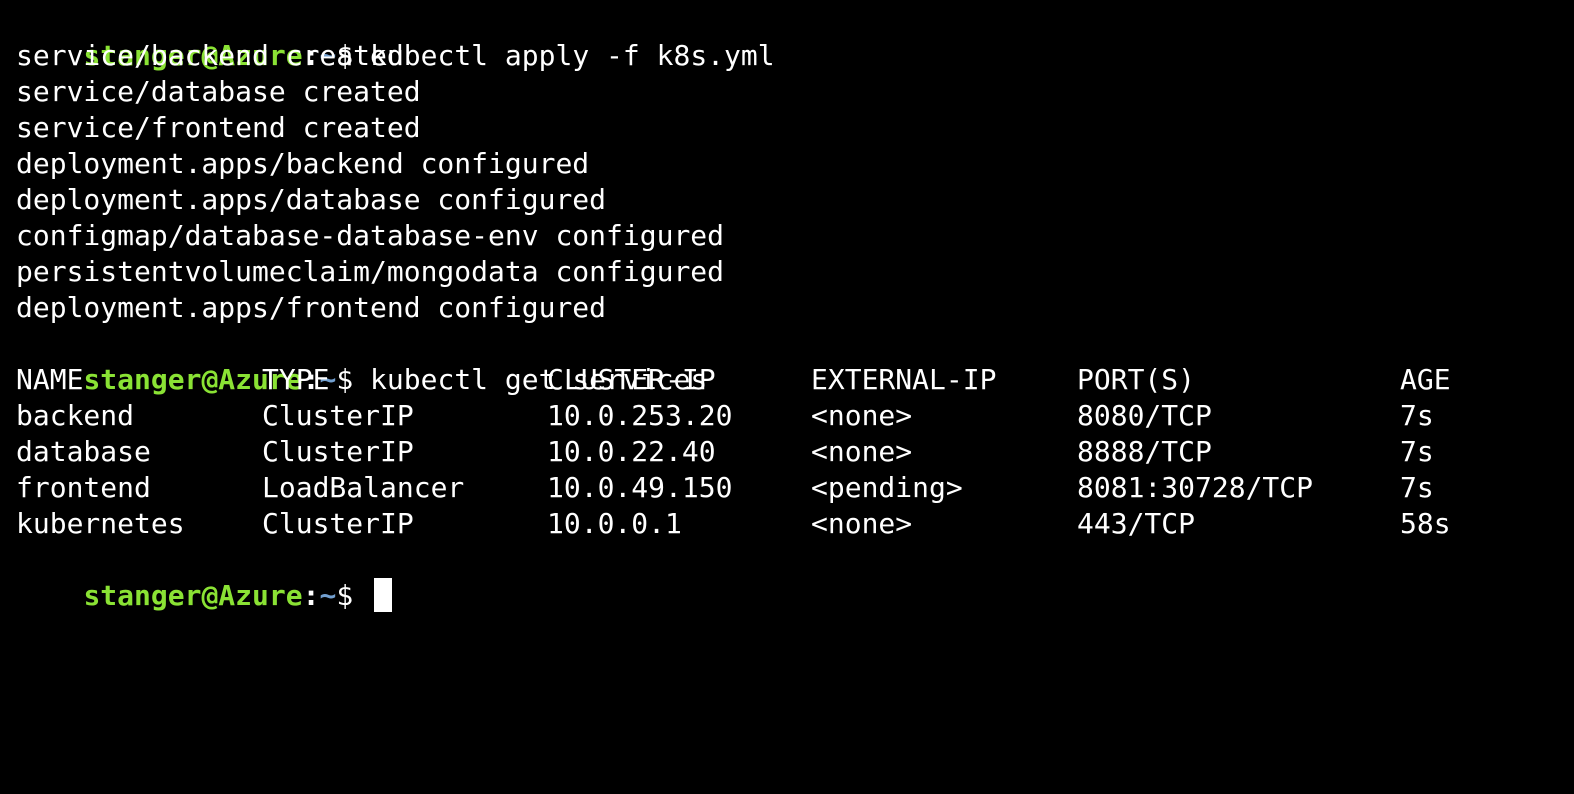  Describe the element at coordinates (640, 415) in the screenshot. I see `cell-cluster-ip: 10.0.253.20` at that location.